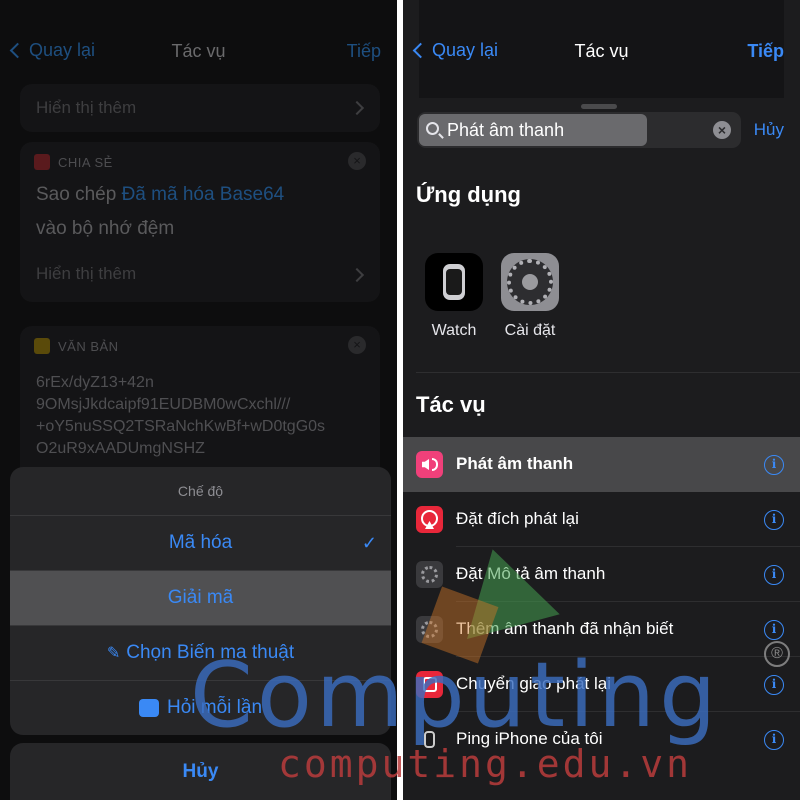 The width and height of the screenshot is (800, 800). Describe the element at coordinates (505, 130) in the screenshot. I see `search-input: Phát âm thanh` at that location.